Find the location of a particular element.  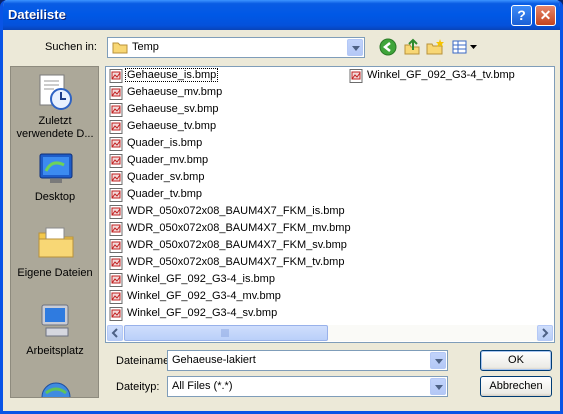

scroll-thumb is located at coordinates (226, 333).